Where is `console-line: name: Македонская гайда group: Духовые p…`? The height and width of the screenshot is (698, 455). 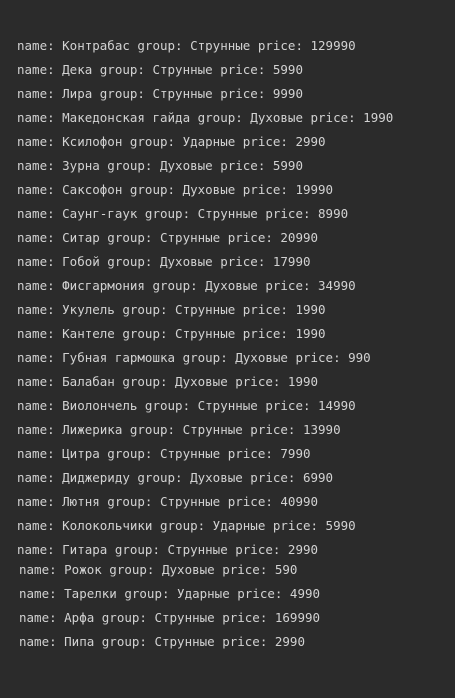 console-line: name: Македонская гайда group: Духовые p… is located at coordinates (205, 117).